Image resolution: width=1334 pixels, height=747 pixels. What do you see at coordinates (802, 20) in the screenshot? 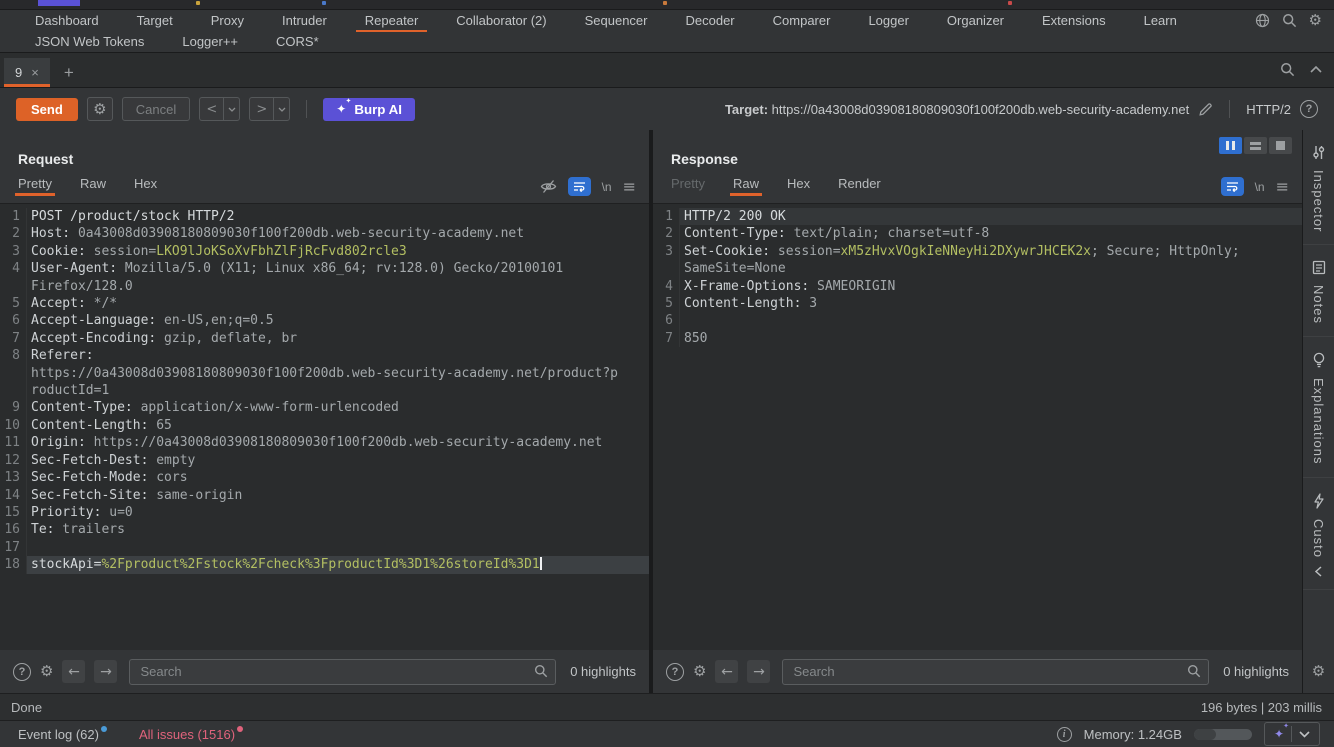
I see `menu-item-comparer: Comparer` at bounding box center [802, 20].